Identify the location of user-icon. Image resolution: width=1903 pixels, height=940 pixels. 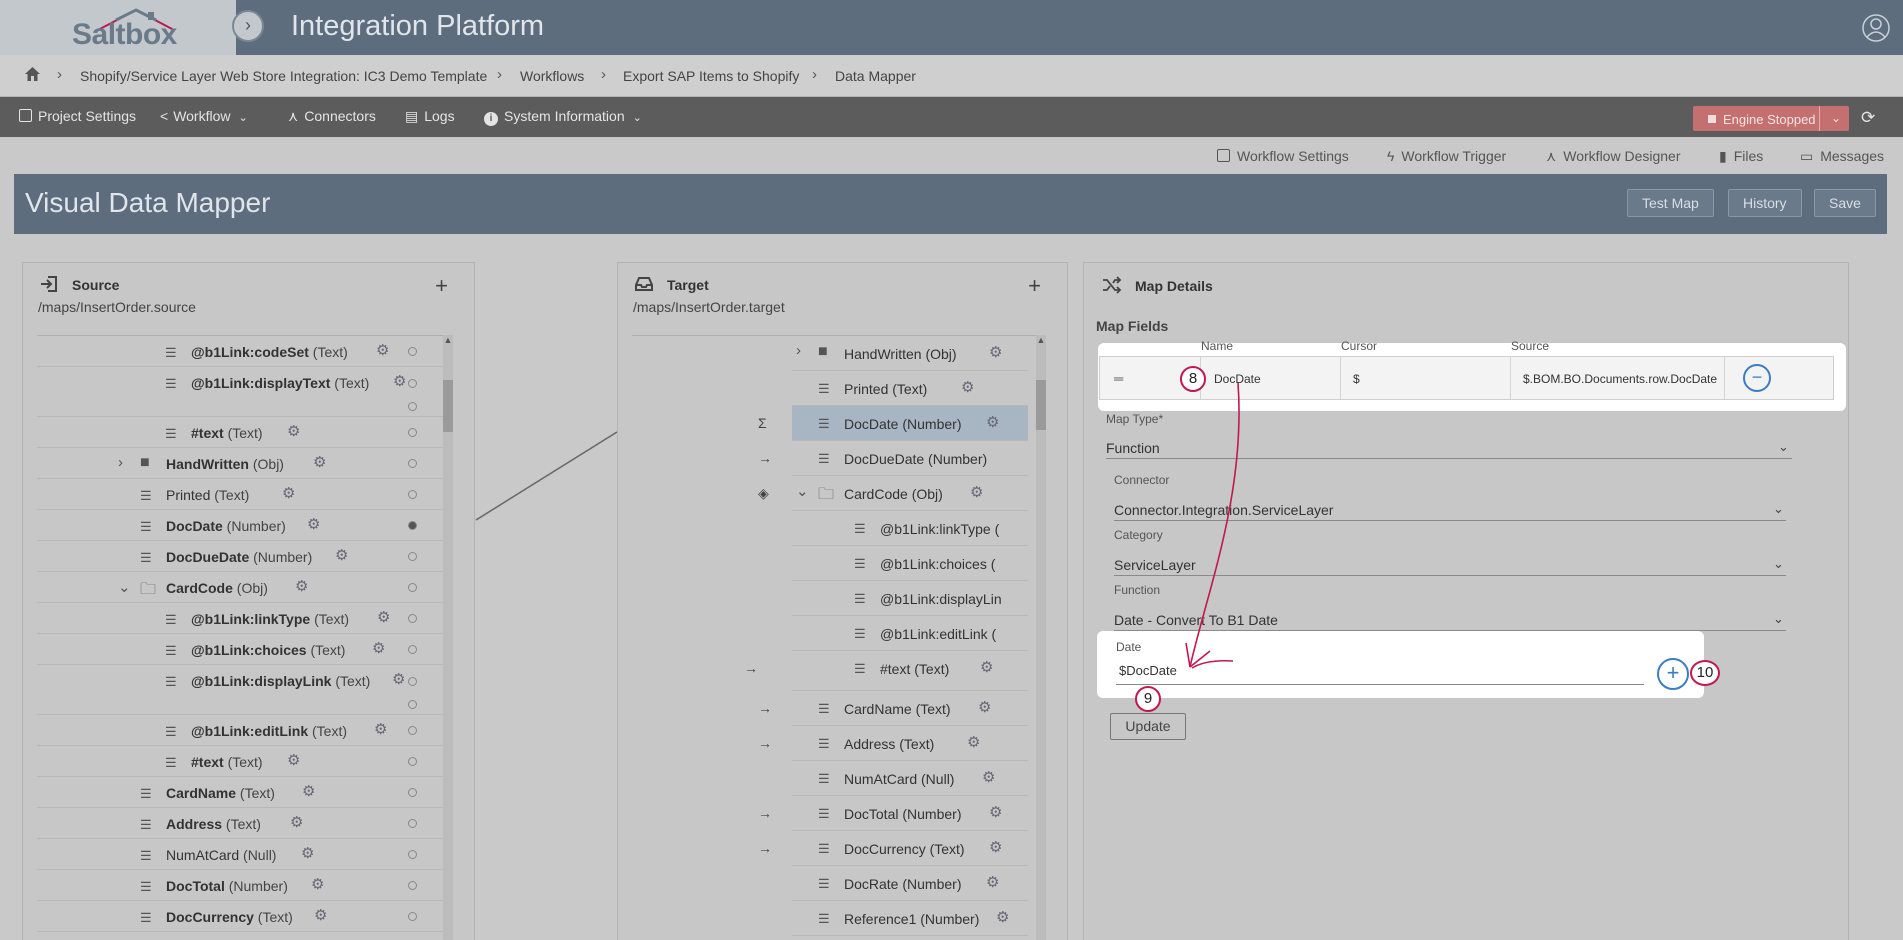
(1876, 28).